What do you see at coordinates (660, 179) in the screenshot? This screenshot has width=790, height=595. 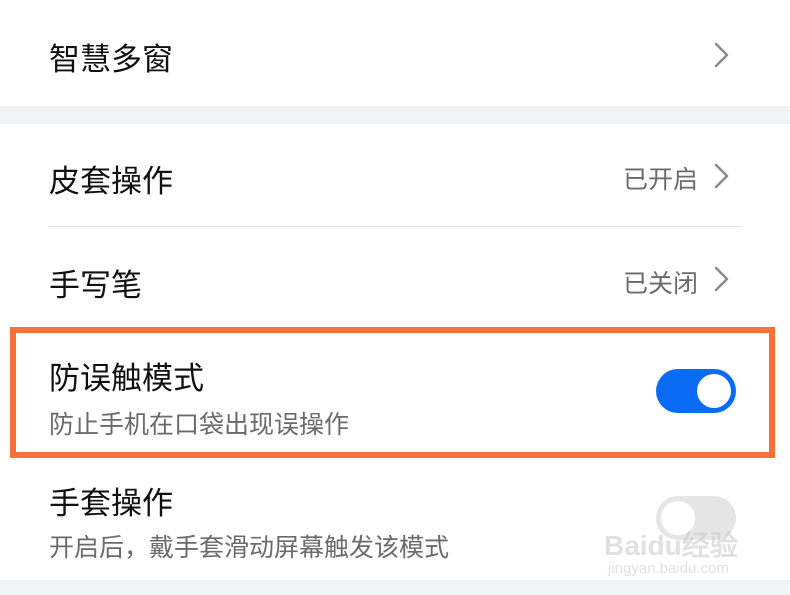 I see `row-status-value: 已开启` at bounding box center [660, 179].